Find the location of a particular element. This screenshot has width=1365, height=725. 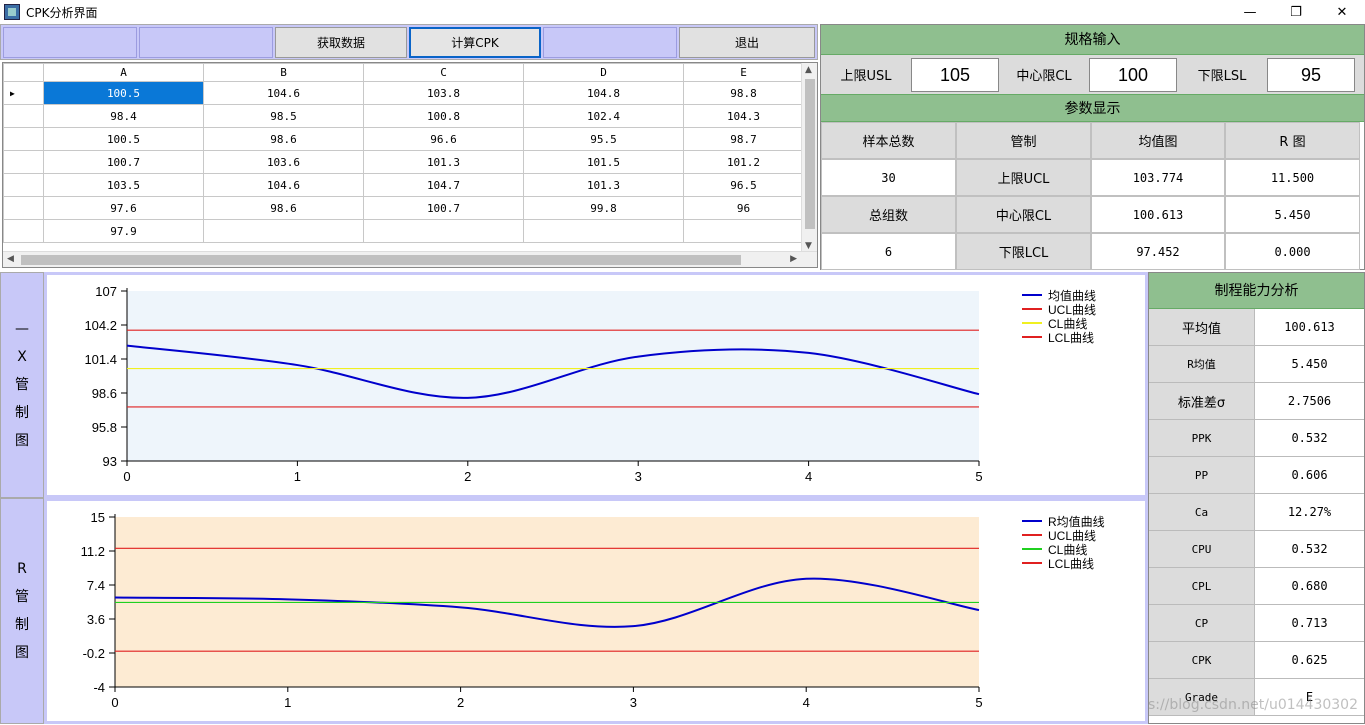

grid-cell: 100.8 is located at coordinates (443, 116).